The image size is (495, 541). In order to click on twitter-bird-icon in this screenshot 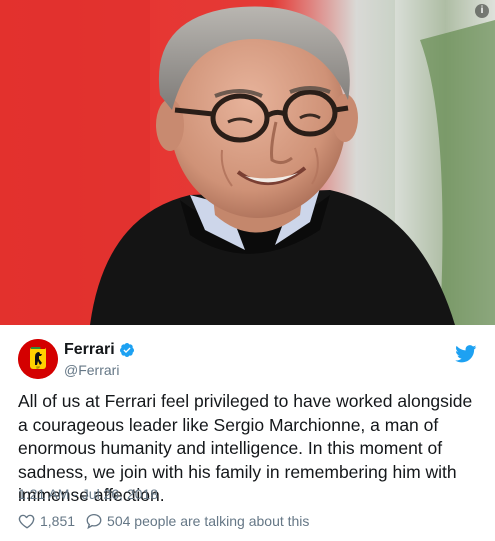, I will do `click(466, 354)`.